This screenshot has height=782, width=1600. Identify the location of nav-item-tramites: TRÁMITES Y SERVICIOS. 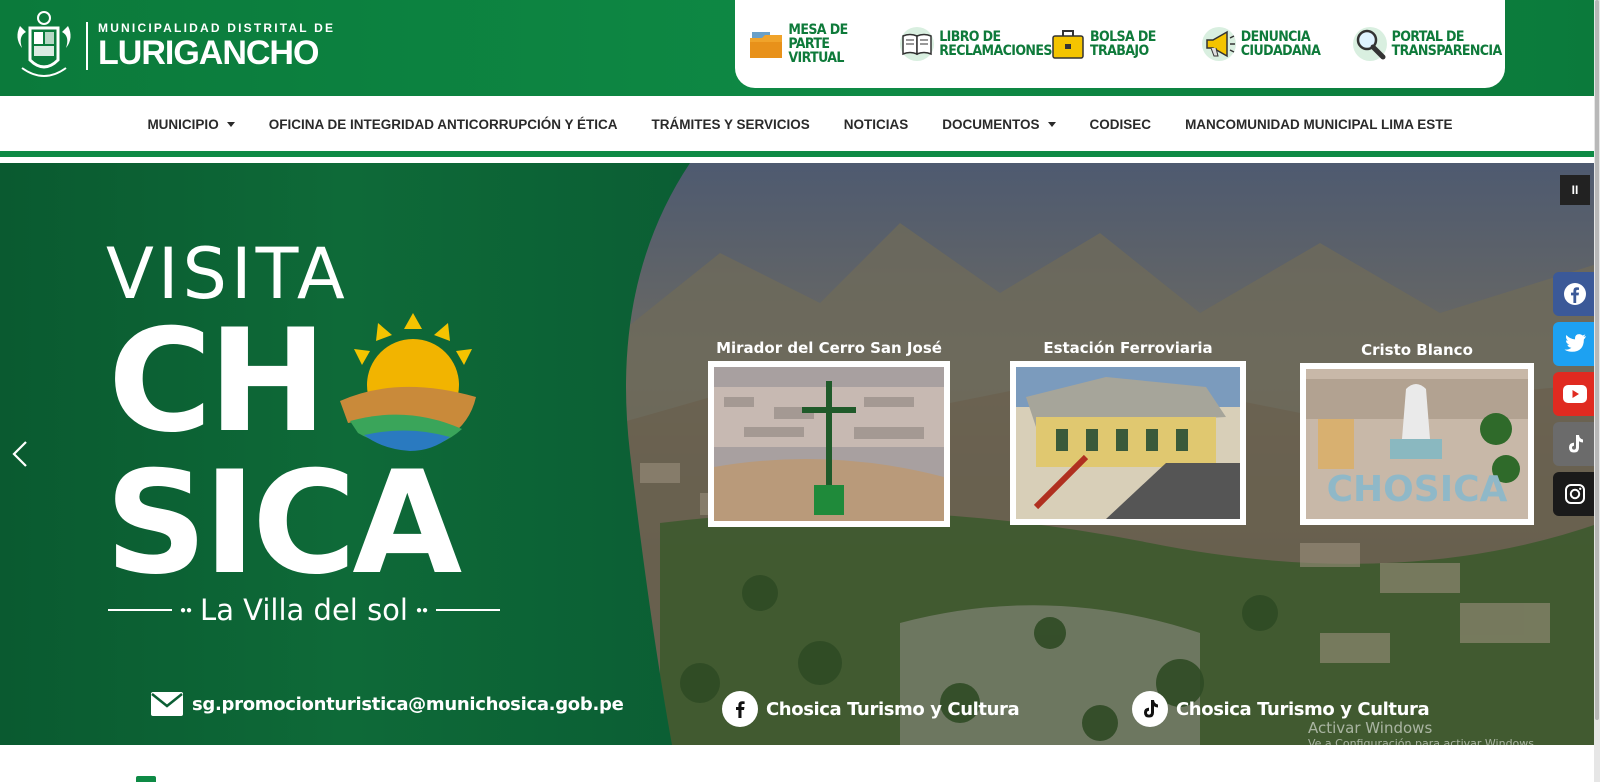
(730, 124).